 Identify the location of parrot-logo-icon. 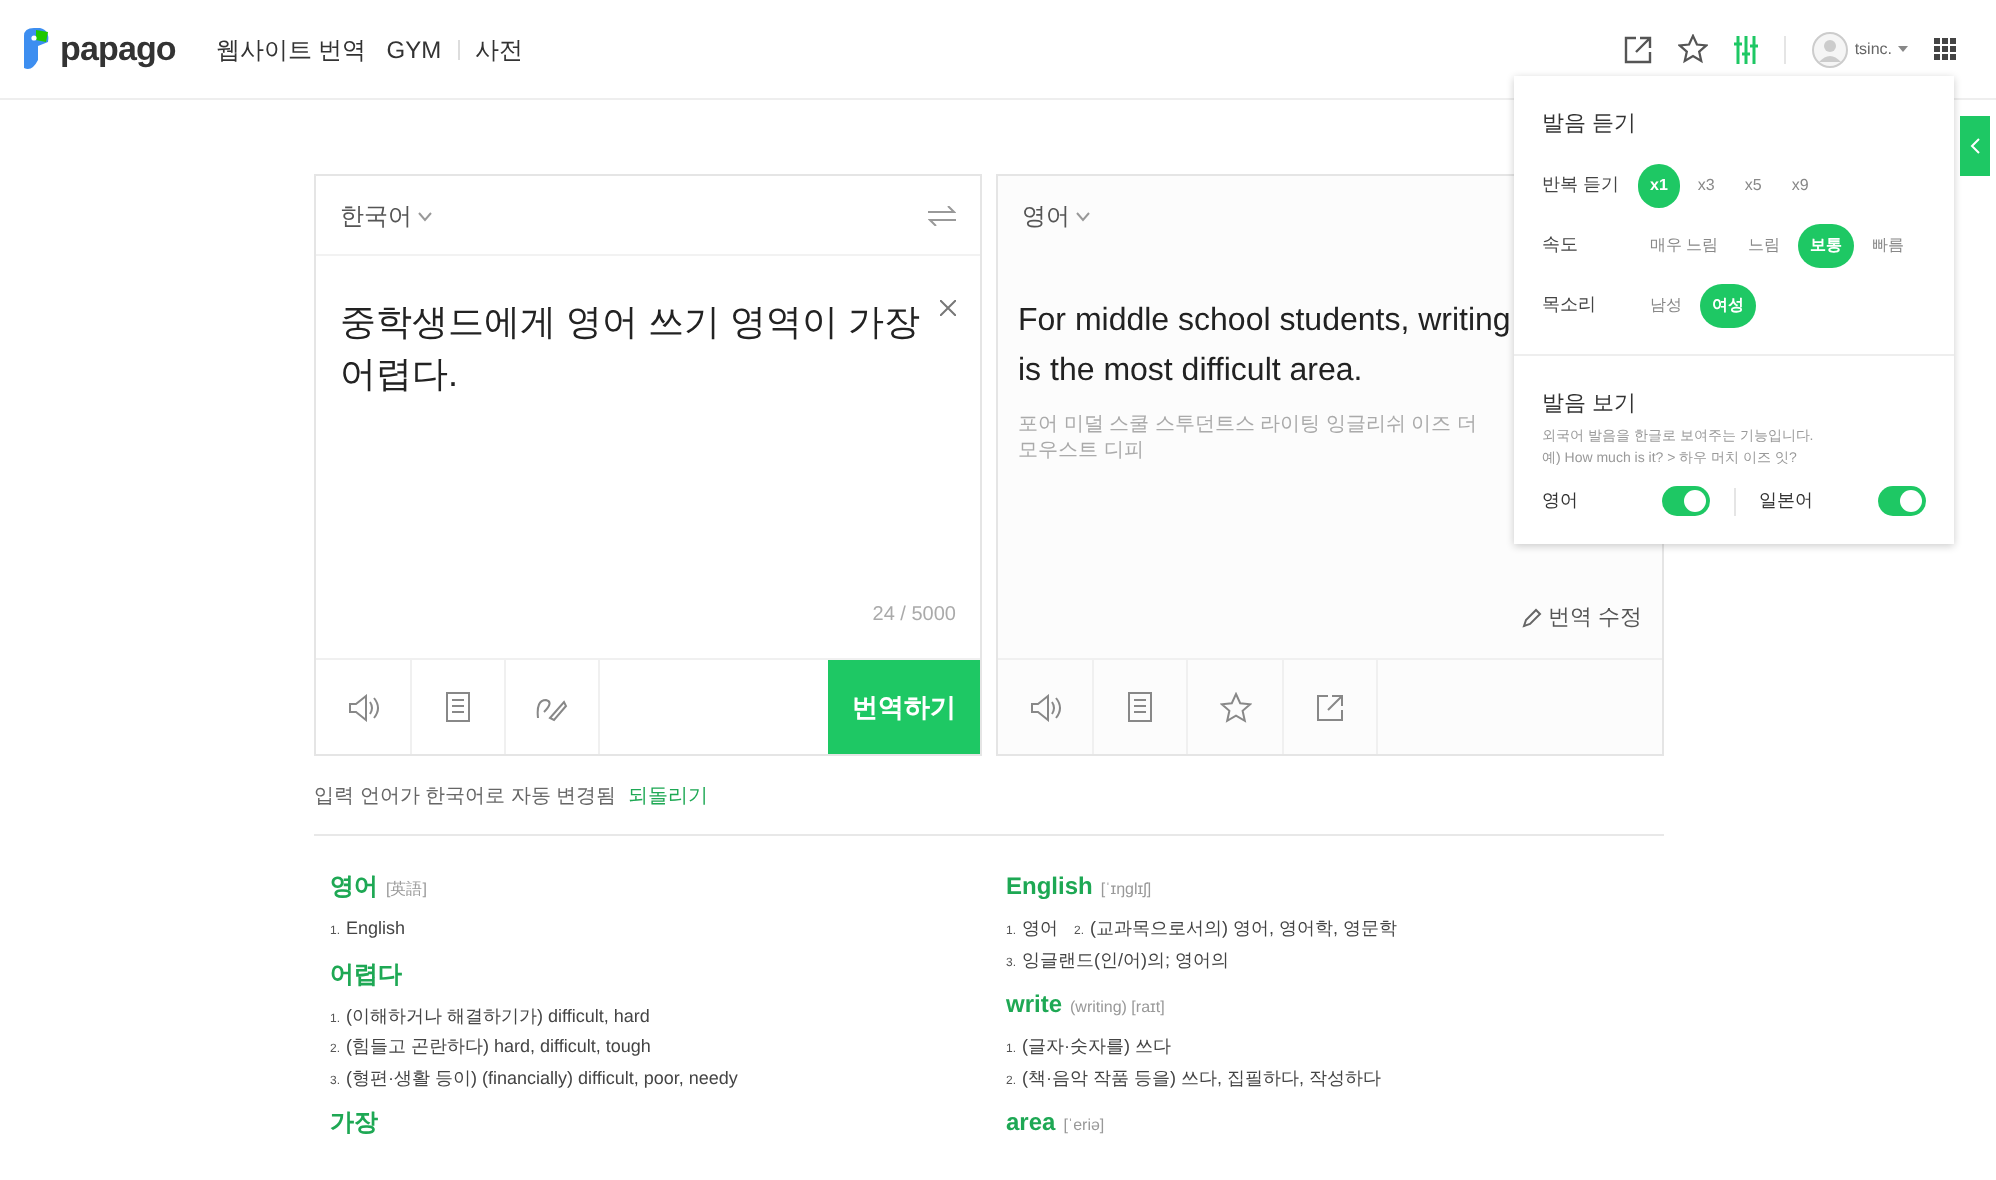
(36, 49).